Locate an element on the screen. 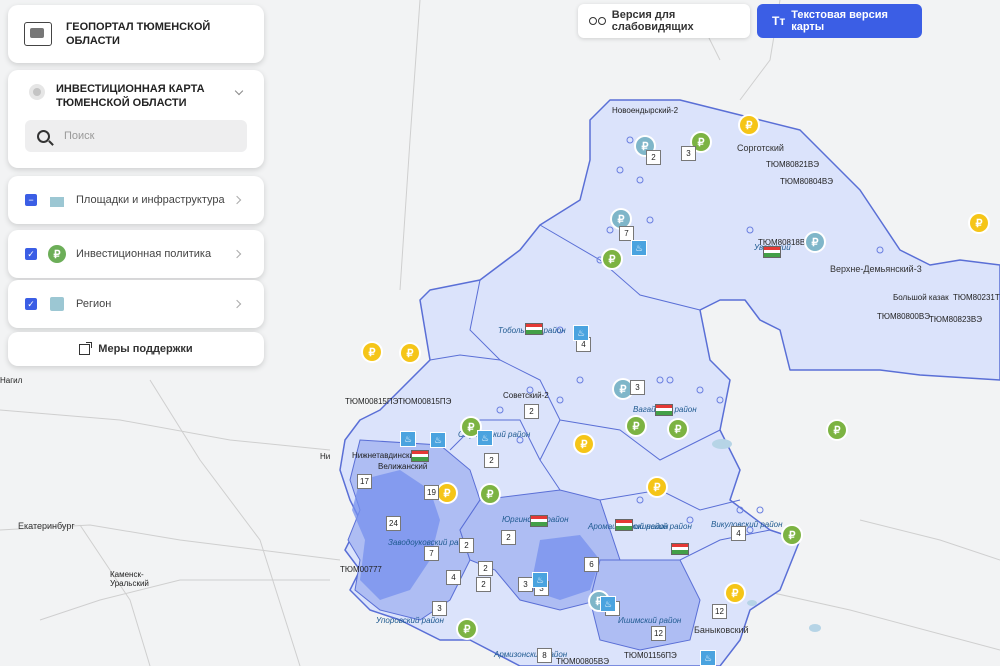 Image resolution: width=1000 pixels, height=666 pixels. invest-map-panel: ИНВЕСТИЦИОННАЯ КАРТА ТЮМЕНСКОЙ ОБЛАСТИ is located at coordinates (136, 119).